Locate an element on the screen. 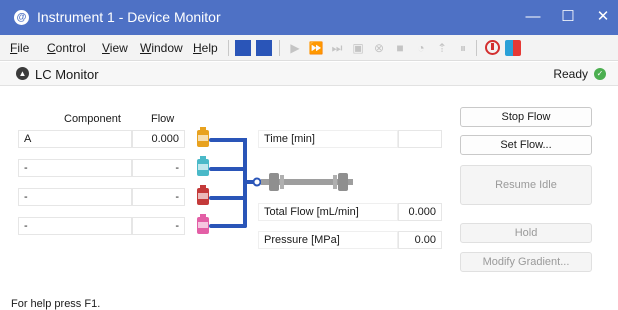 The height and width of the screenshot is (310, 618). component-cell: A is located at coordinates (75, 139).